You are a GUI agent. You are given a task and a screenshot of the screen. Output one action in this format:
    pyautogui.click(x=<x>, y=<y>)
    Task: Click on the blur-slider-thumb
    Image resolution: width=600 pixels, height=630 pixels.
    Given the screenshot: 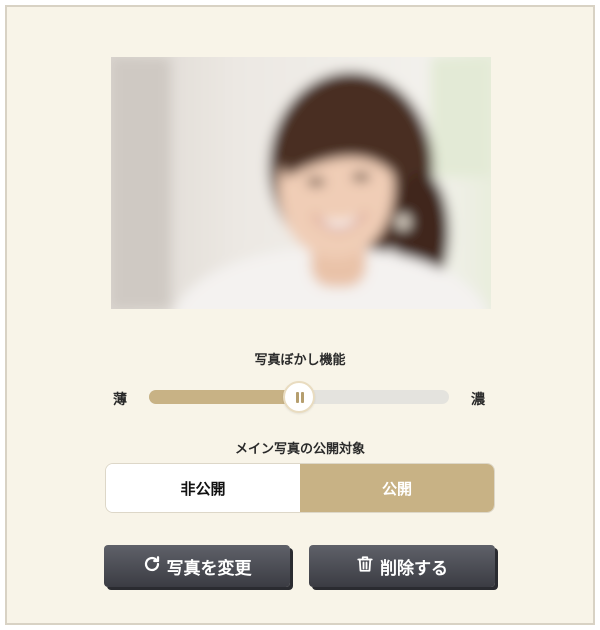 What is the action you would take?
    pyautogui.click(x=299, y=397)
    